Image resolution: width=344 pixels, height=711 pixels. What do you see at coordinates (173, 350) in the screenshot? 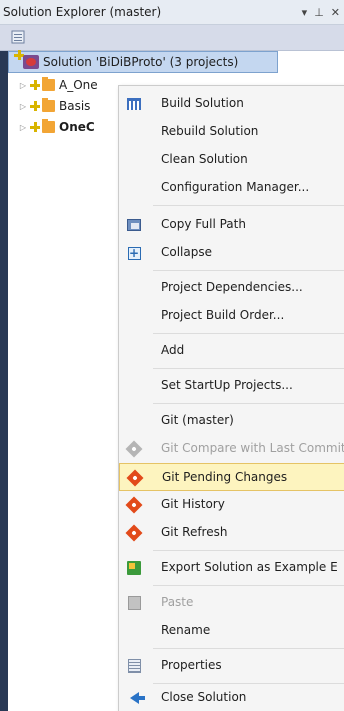
I see `menu-item-label: Add` at bounding box center [173, 350].